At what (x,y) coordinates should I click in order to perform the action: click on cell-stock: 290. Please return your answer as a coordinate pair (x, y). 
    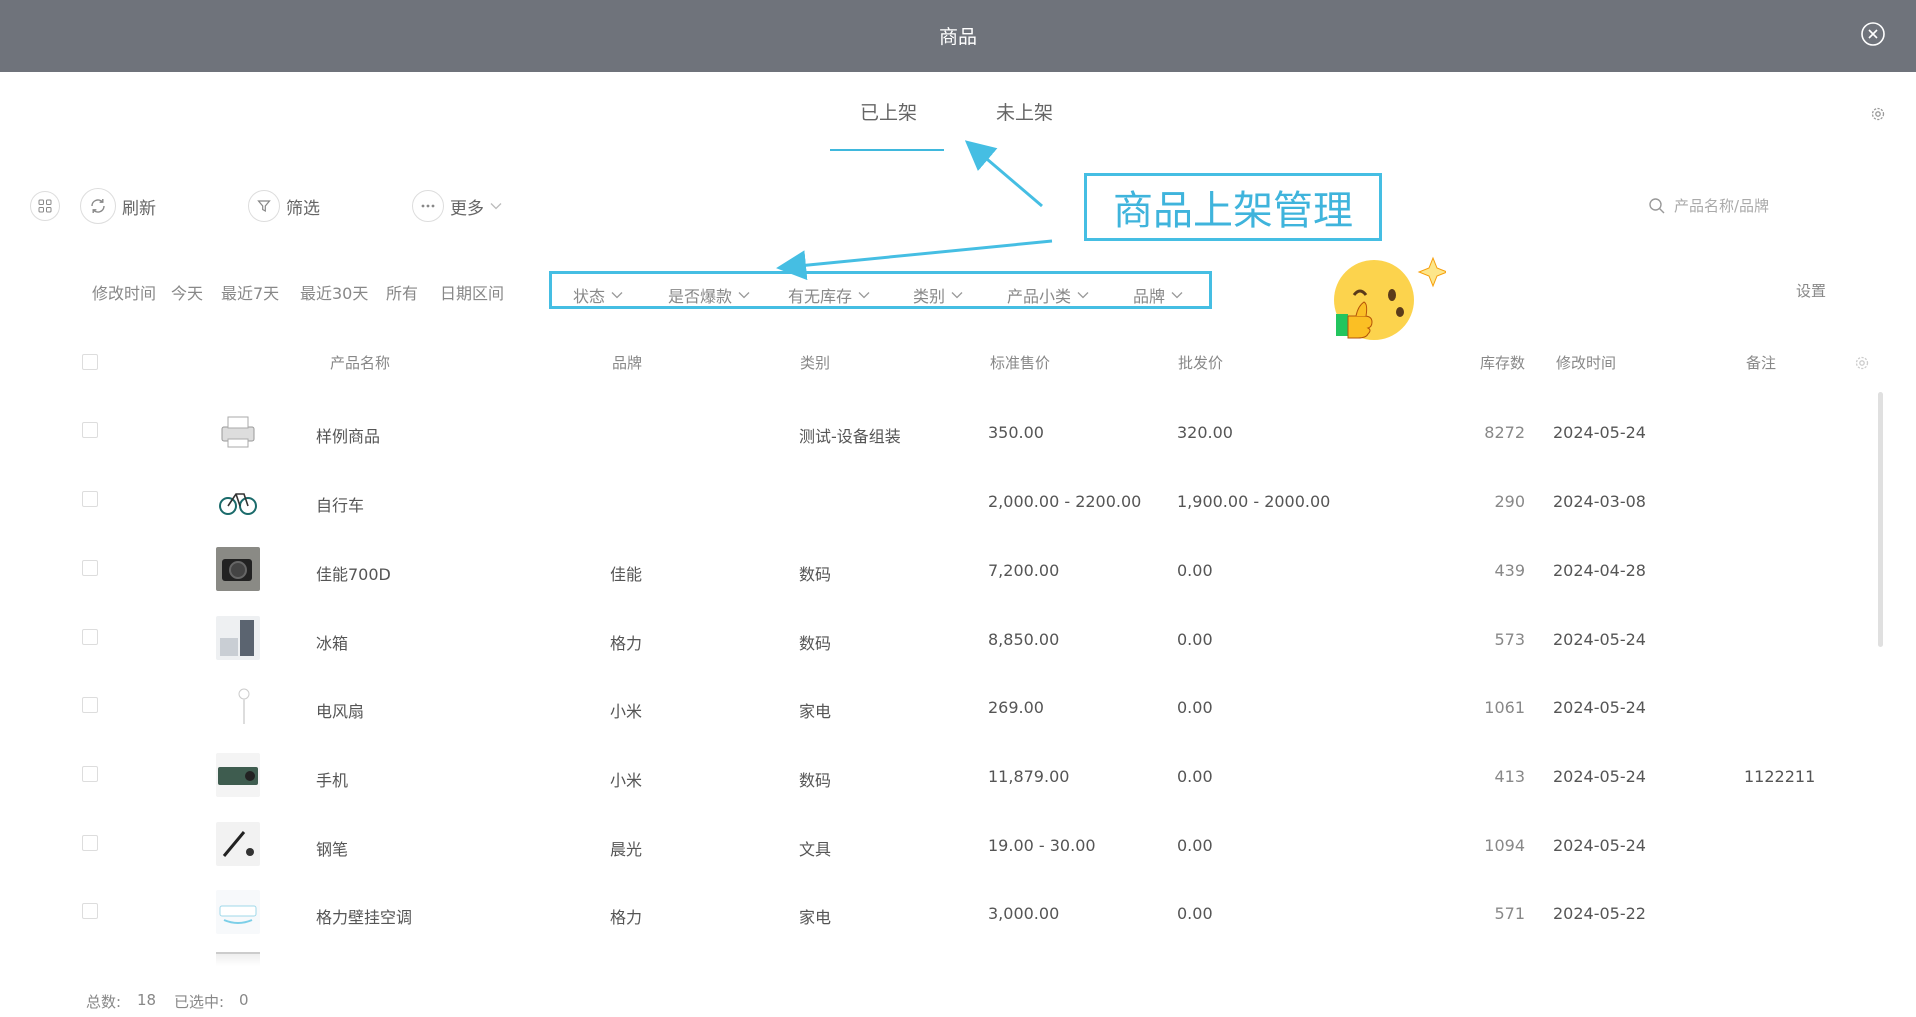
    Looking at the image, I should click on (1509, 501).